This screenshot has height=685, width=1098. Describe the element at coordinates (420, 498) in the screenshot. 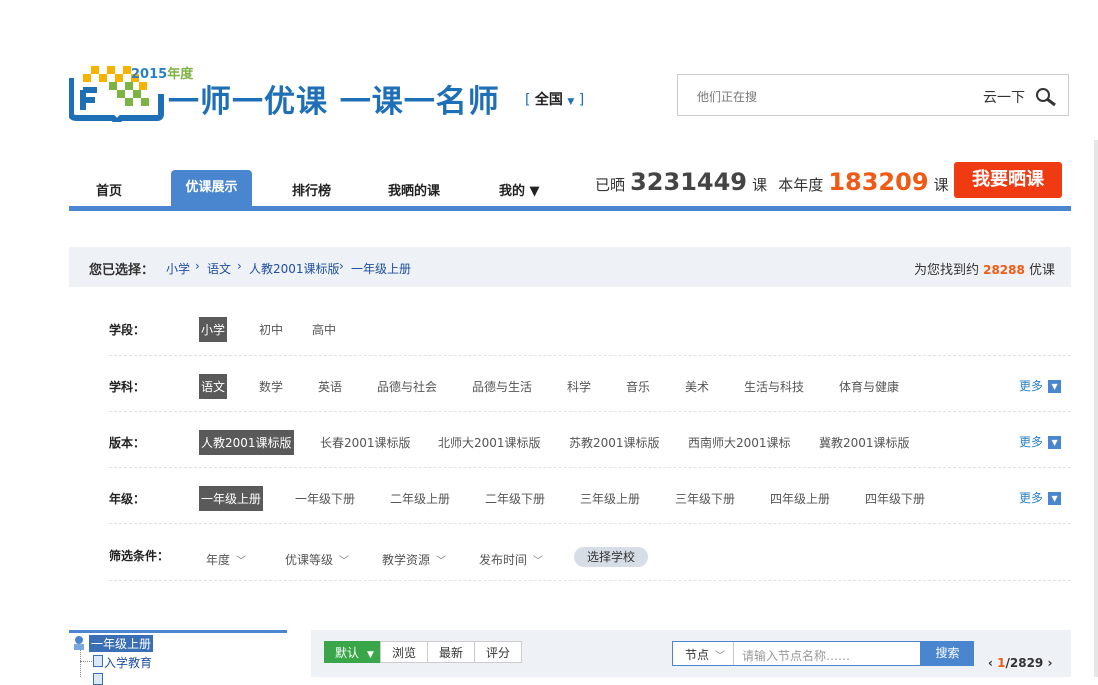

I see `filter-option: 二年级上册` at that location.